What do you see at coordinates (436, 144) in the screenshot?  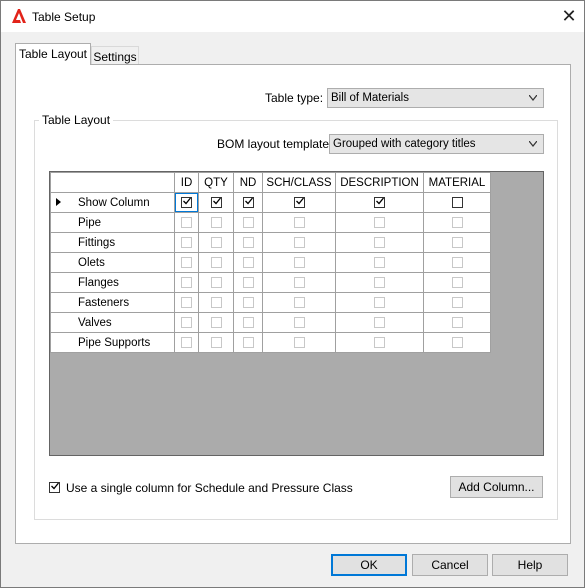 I see `bom-template-select: Grouped with category titles` at bounding box center [436, 144].